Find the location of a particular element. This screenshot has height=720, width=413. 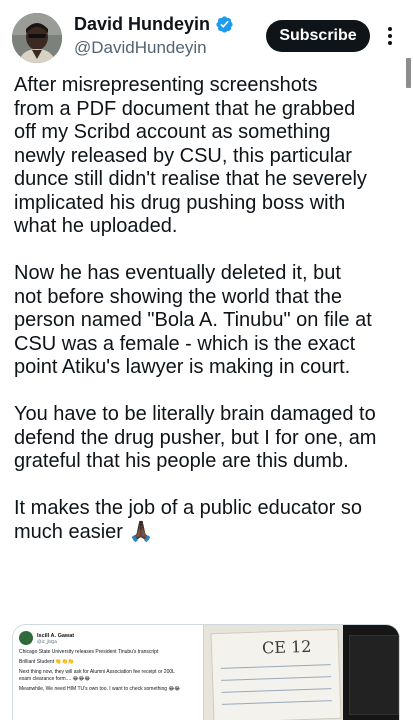

author-avatar is located at coordinates (37, 38).